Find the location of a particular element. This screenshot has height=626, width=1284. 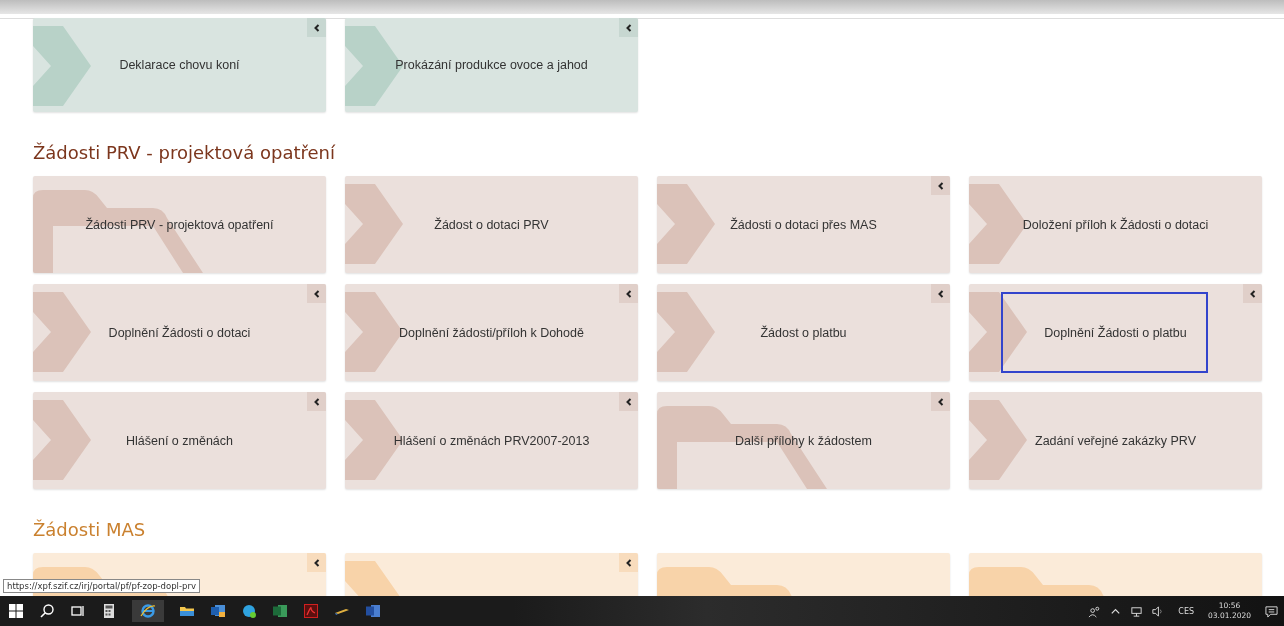

tile-card: Žádost o dotaci PRV is located at coordinates (491, 224).